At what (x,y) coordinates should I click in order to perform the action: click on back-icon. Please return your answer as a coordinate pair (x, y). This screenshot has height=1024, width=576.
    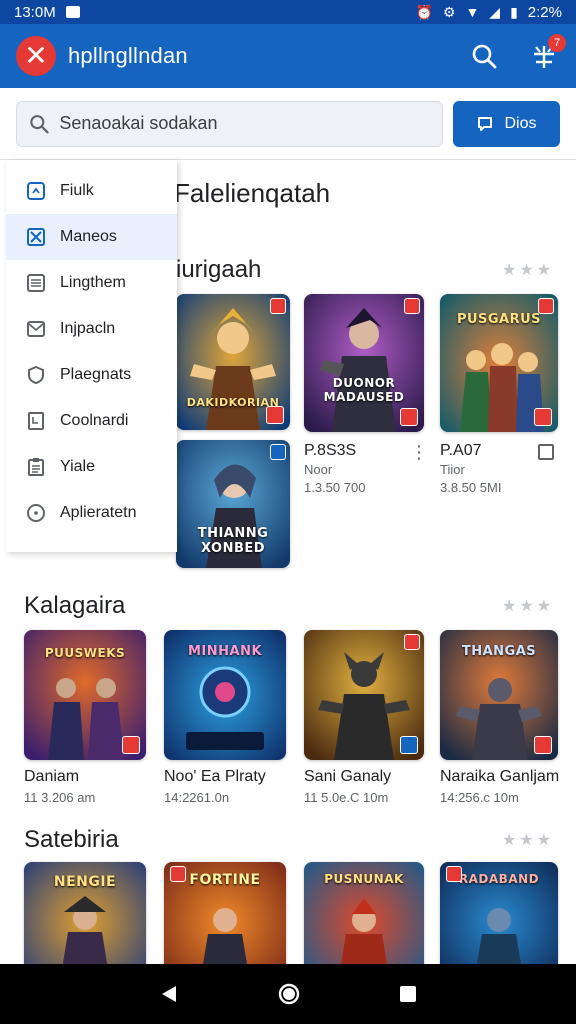
    Looking at the image, I should click on (169, 994).